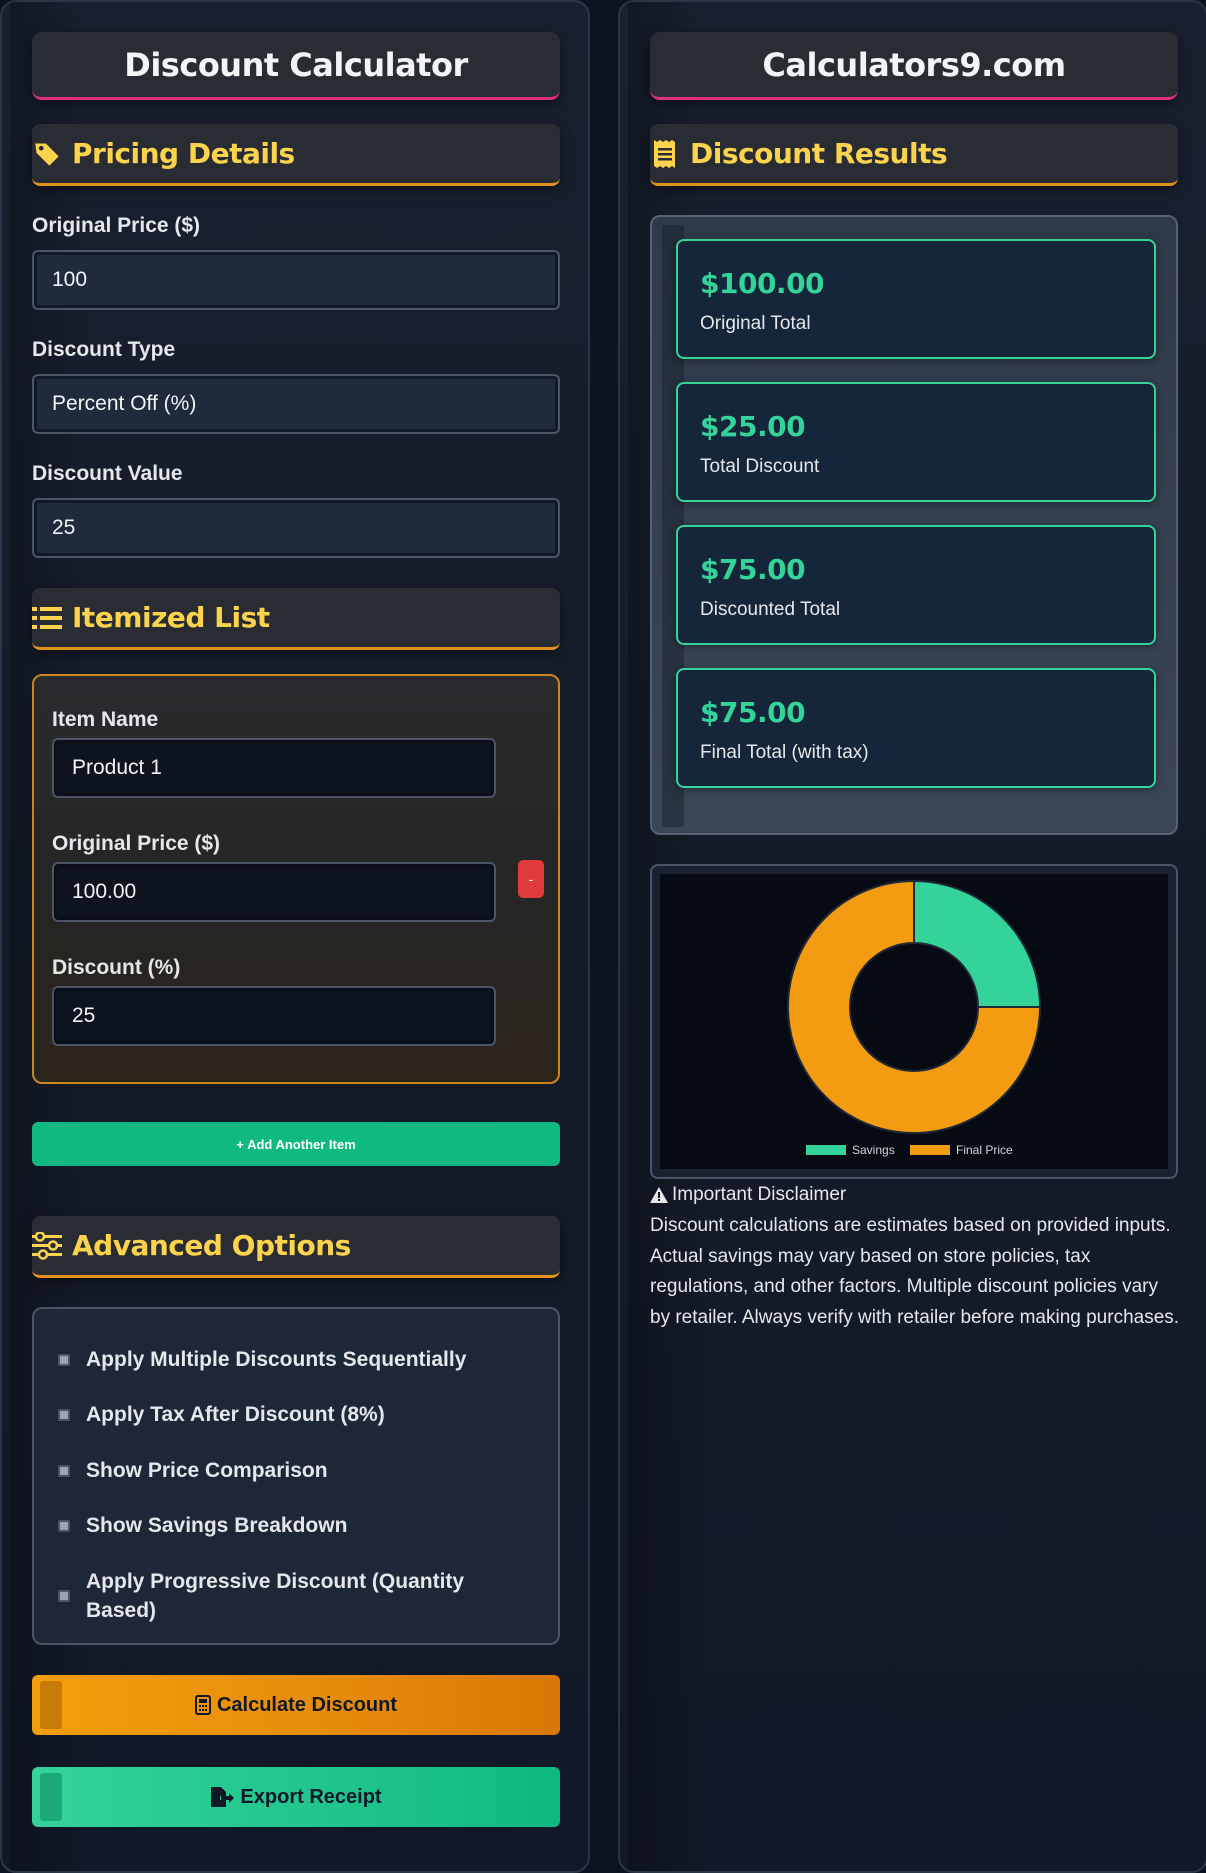 This screenshot has width=1206, height=1873. I want to click on result-discounted-total: $75.00 Discounted Total, so click(916, 585).